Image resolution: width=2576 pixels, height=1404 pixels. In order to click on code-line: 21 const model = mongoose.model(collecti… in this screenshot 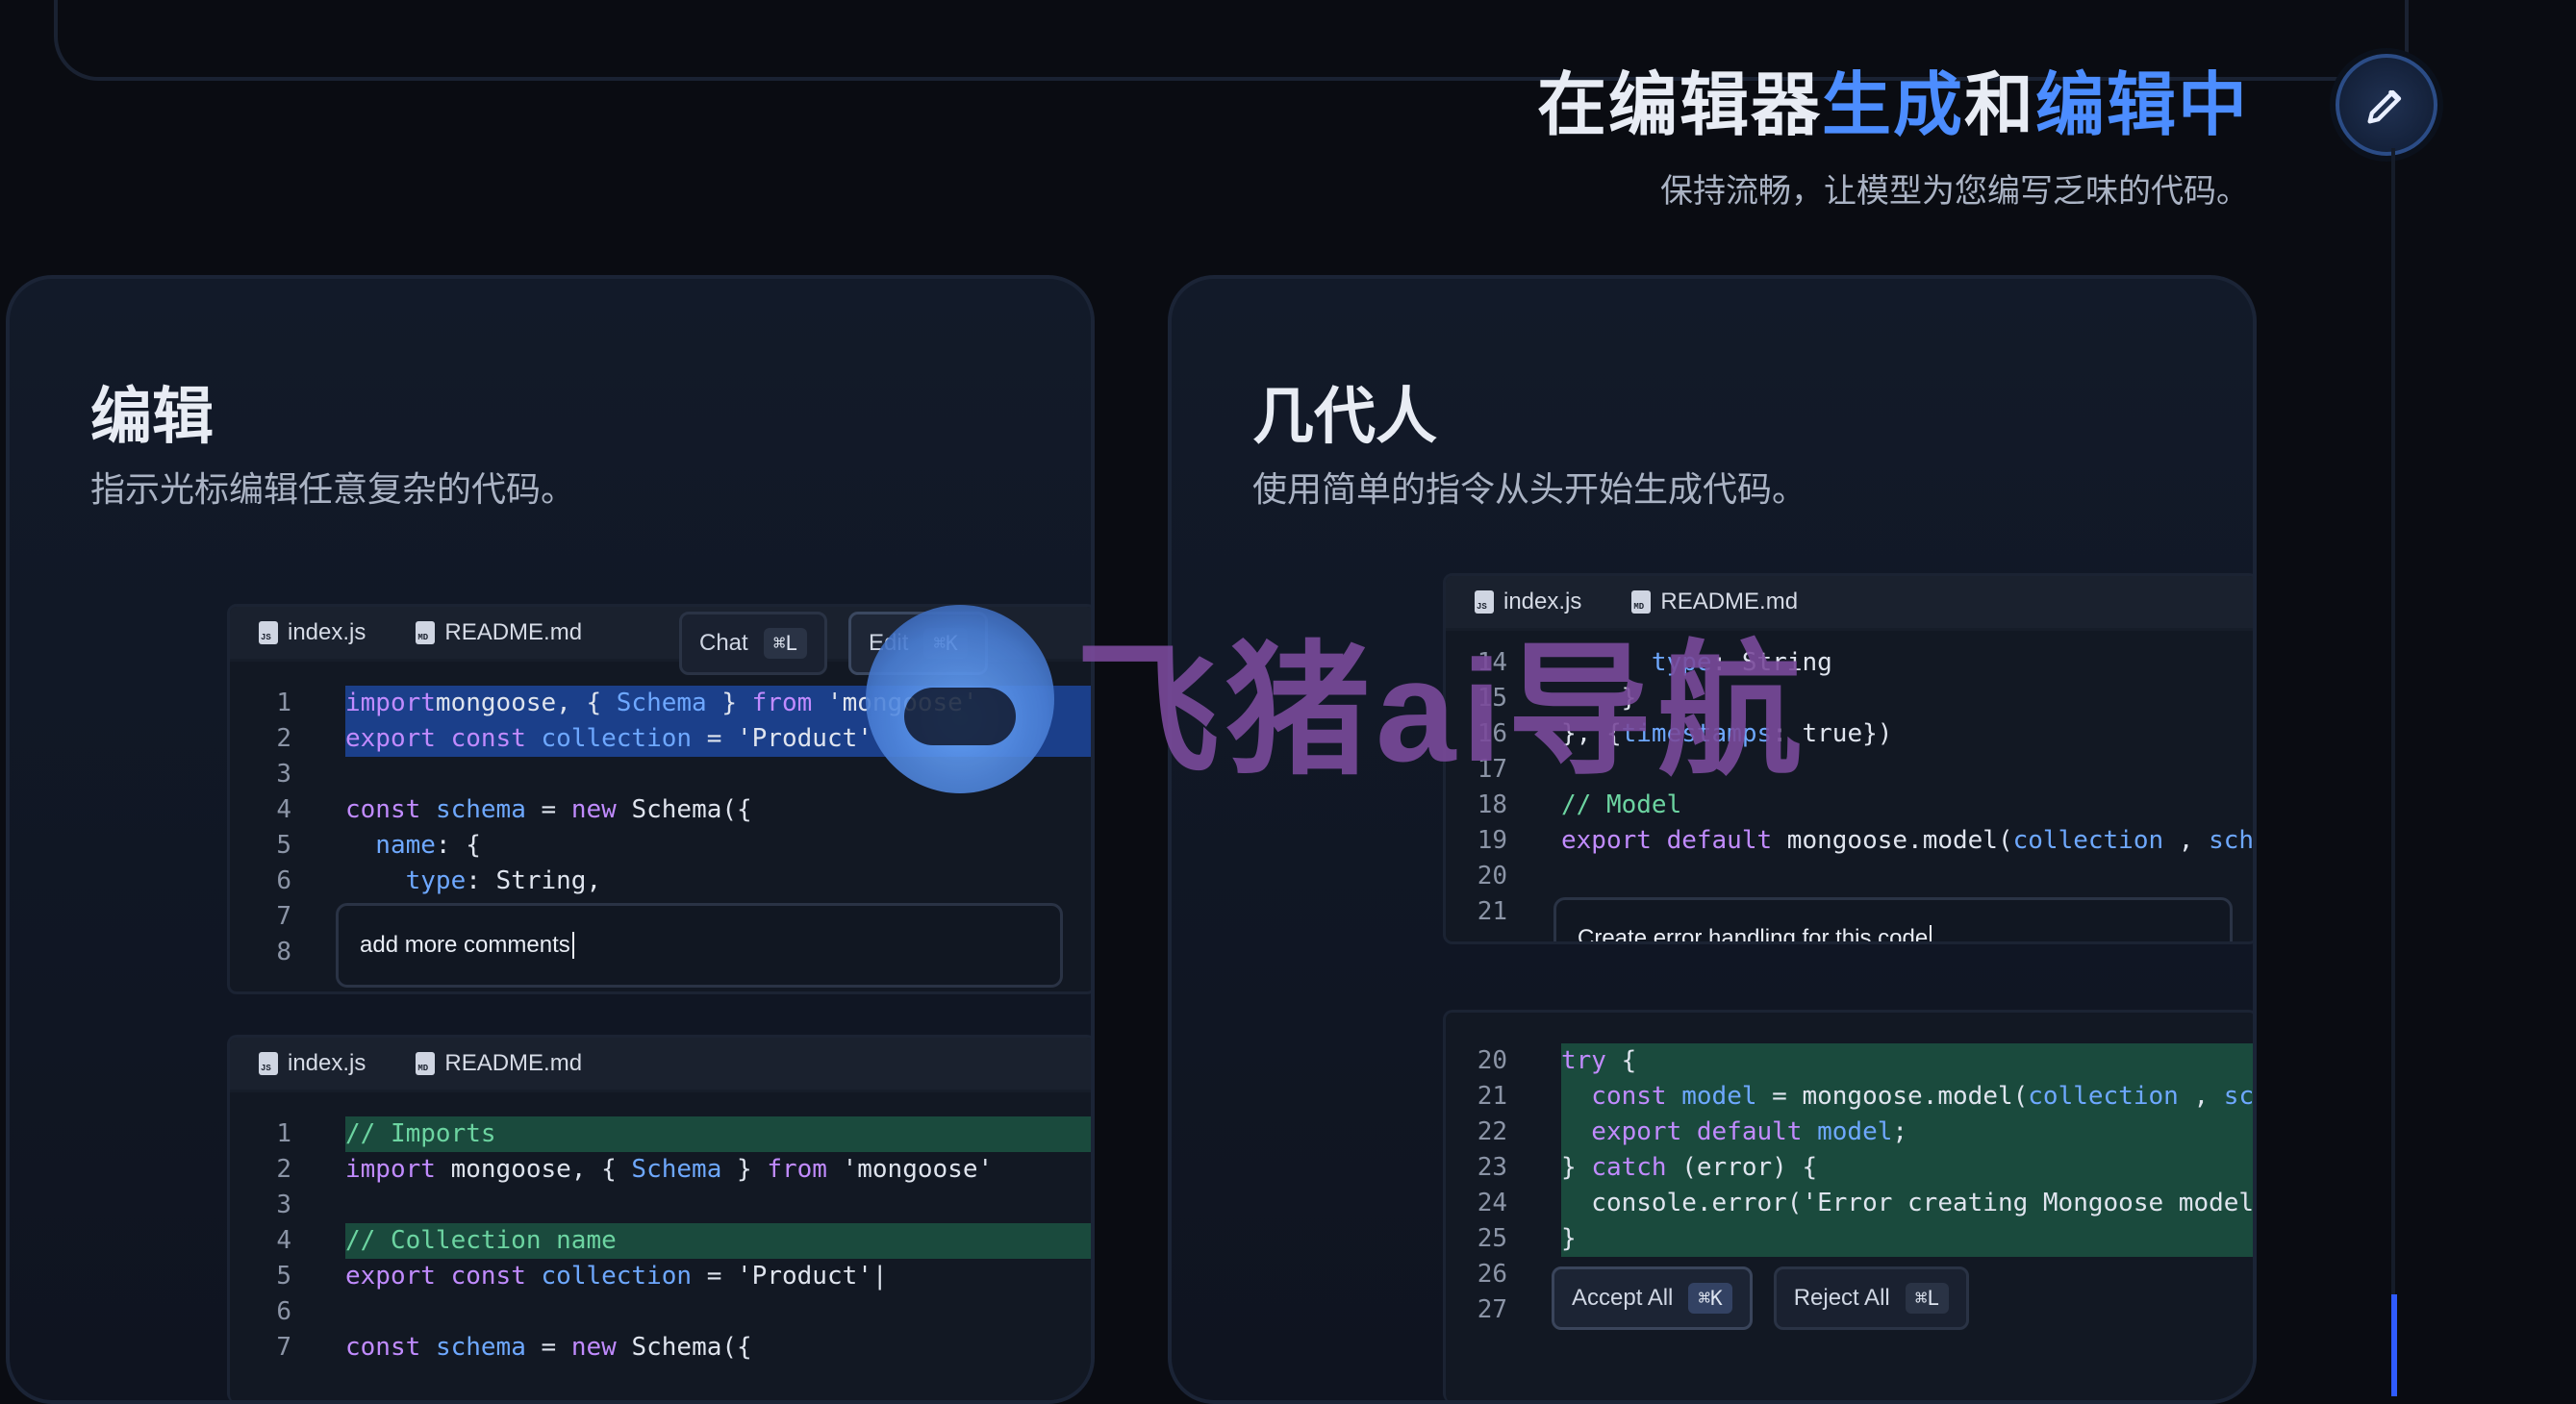, I will do `click(1850, 1097)`.